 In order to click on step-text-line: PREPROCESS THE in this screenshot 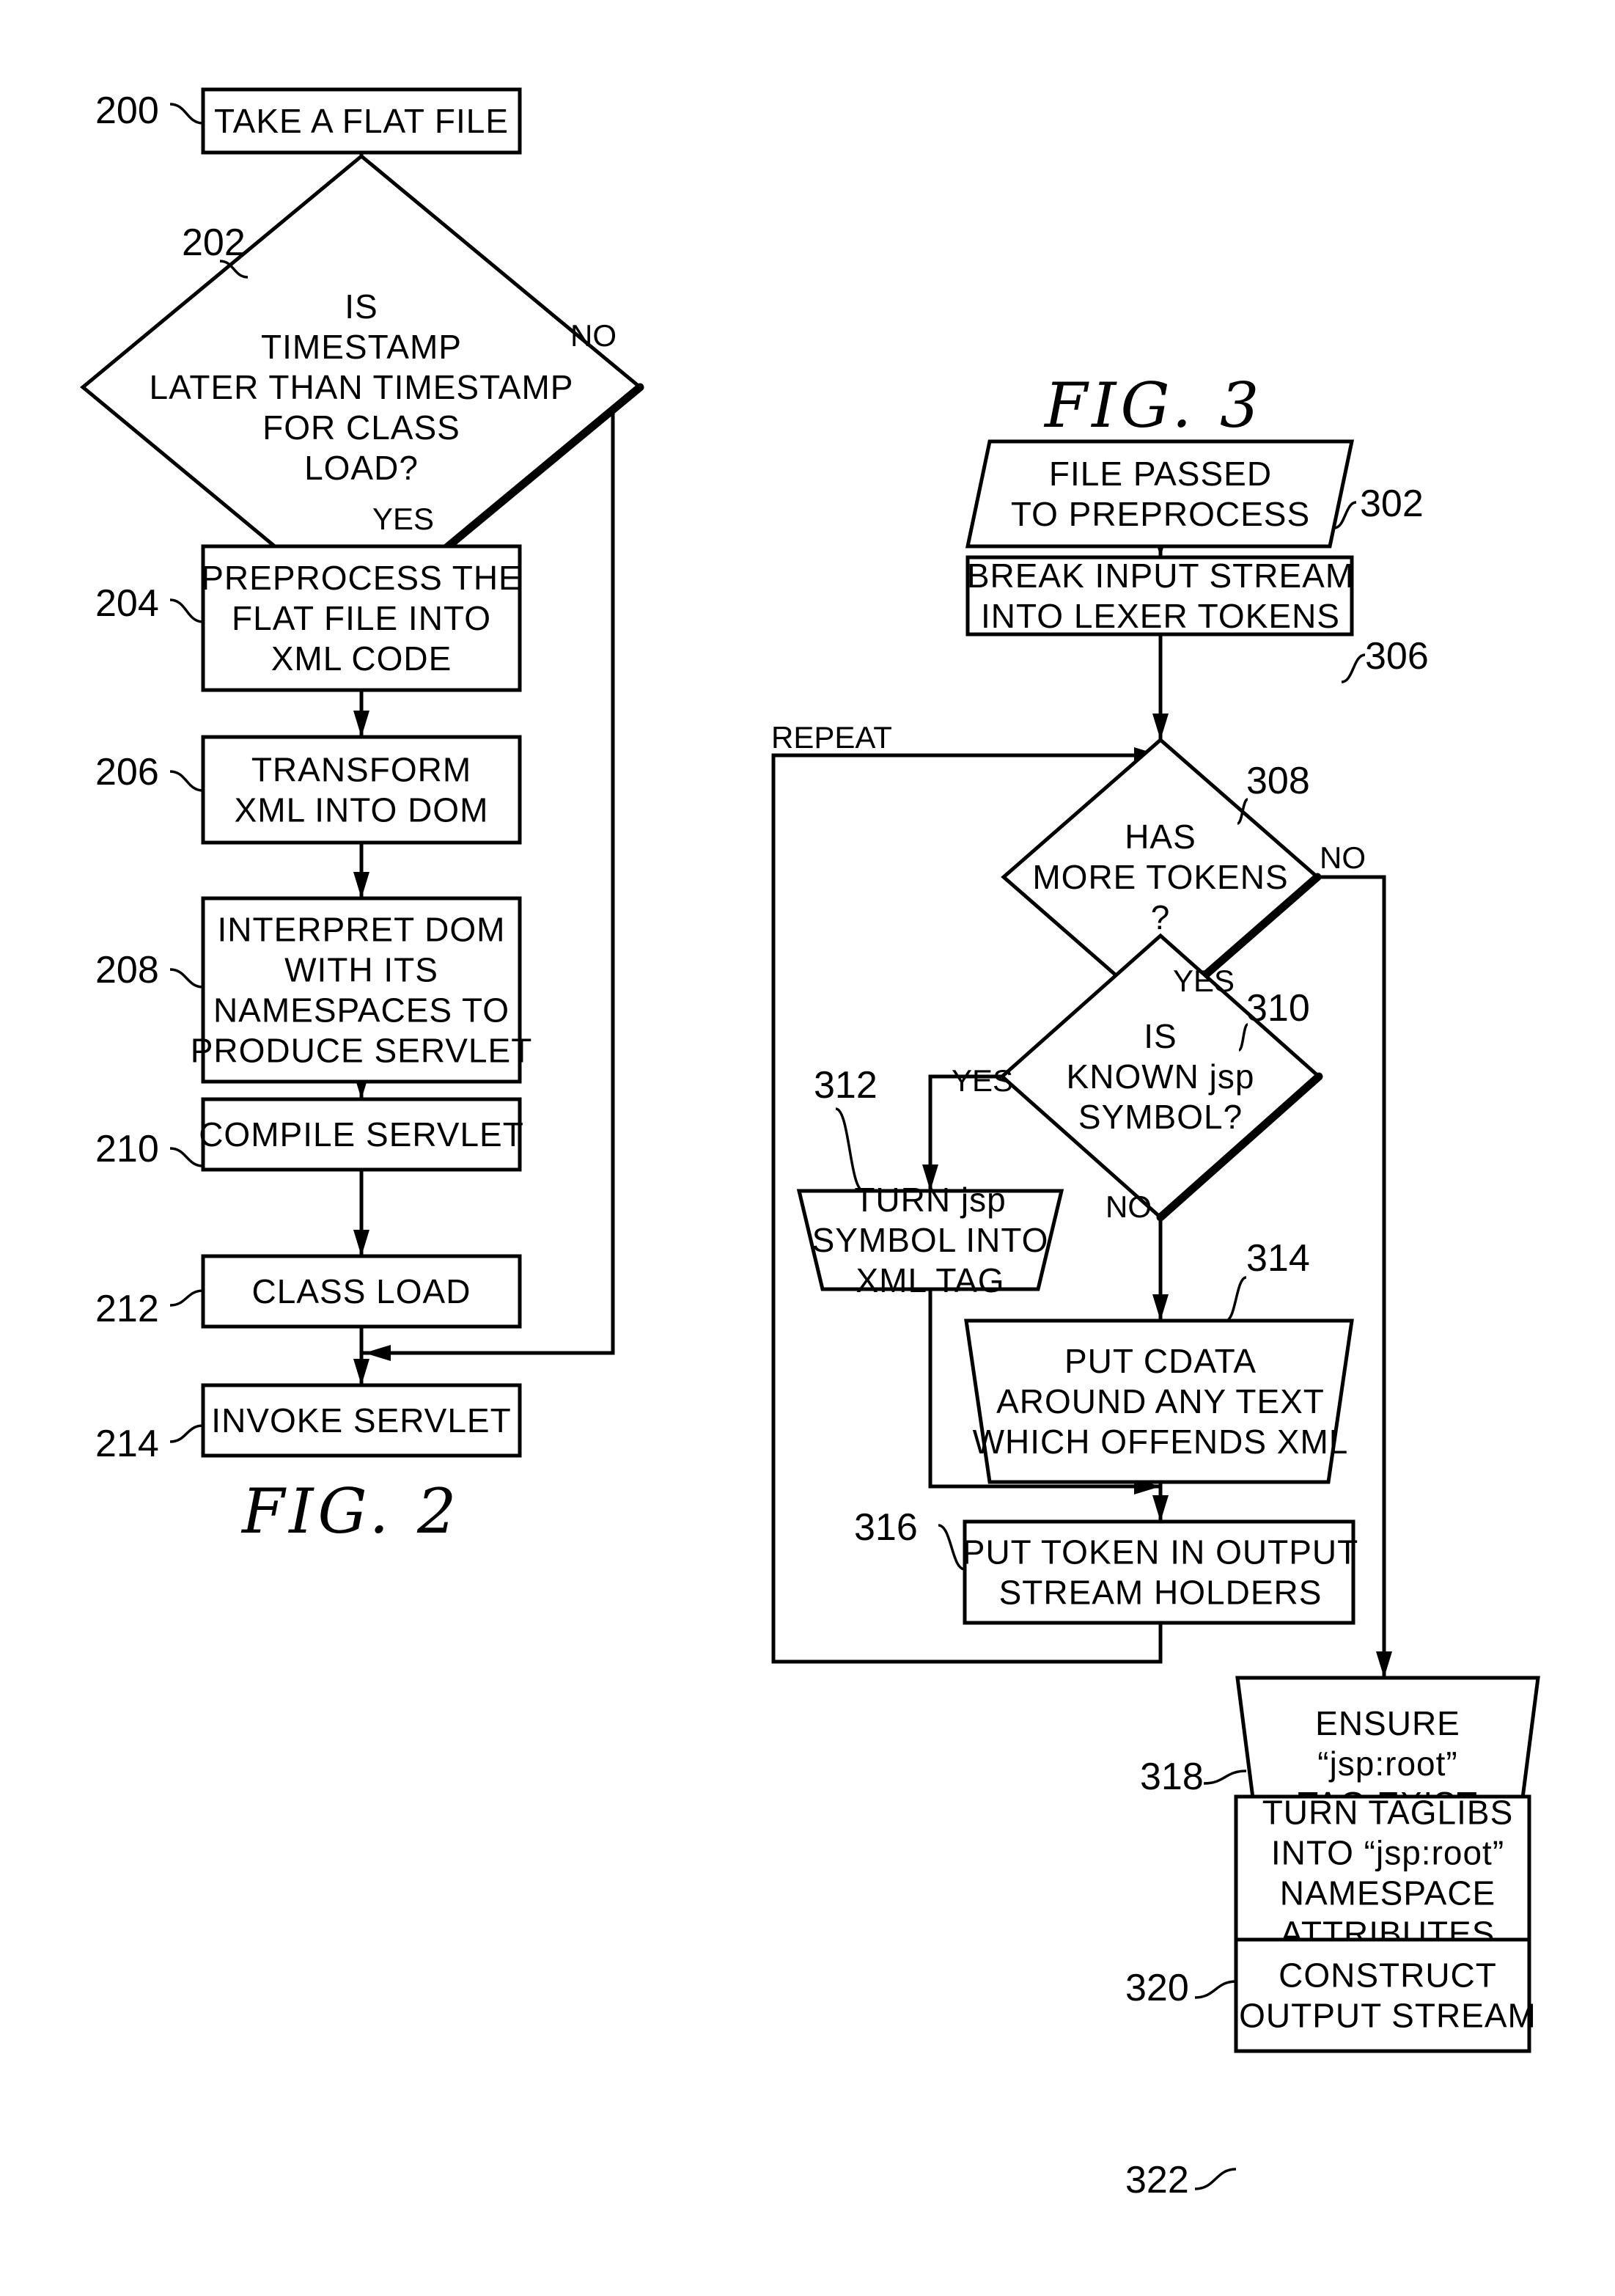, I will do `click(361, 578)`.